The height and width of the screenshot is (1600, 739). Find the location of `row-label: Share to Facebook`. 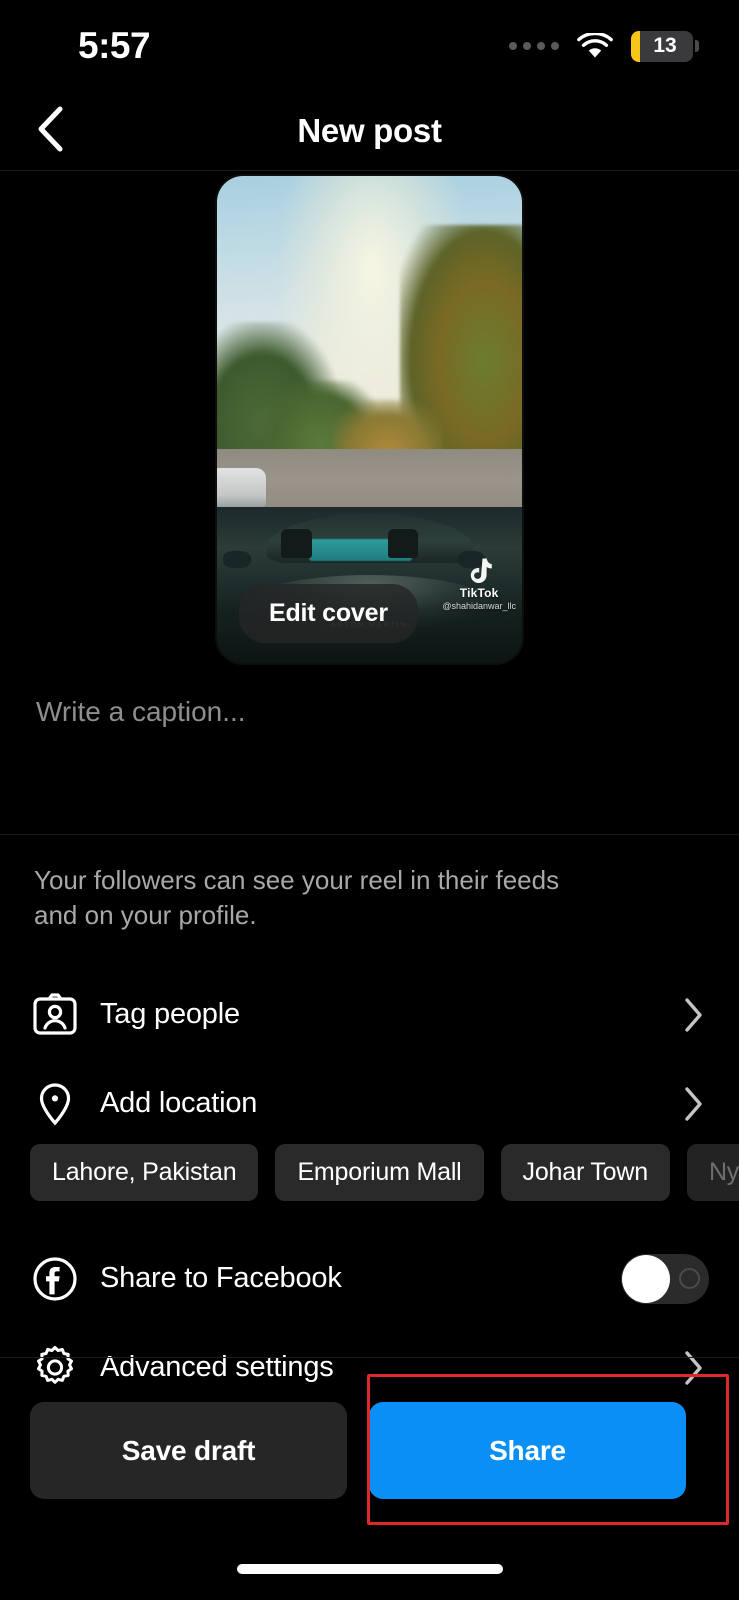

row-label: Share to Facebook is located at coordinates (221, 1278).